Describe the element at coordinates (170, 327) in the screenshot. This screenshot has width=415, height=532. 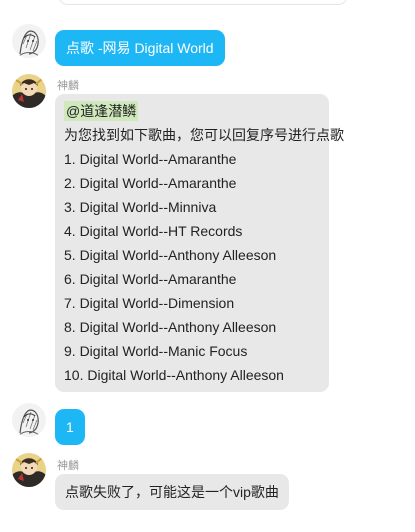
I see `result-item-8: 8. Digital World--Anthony Alleeson` at that location.